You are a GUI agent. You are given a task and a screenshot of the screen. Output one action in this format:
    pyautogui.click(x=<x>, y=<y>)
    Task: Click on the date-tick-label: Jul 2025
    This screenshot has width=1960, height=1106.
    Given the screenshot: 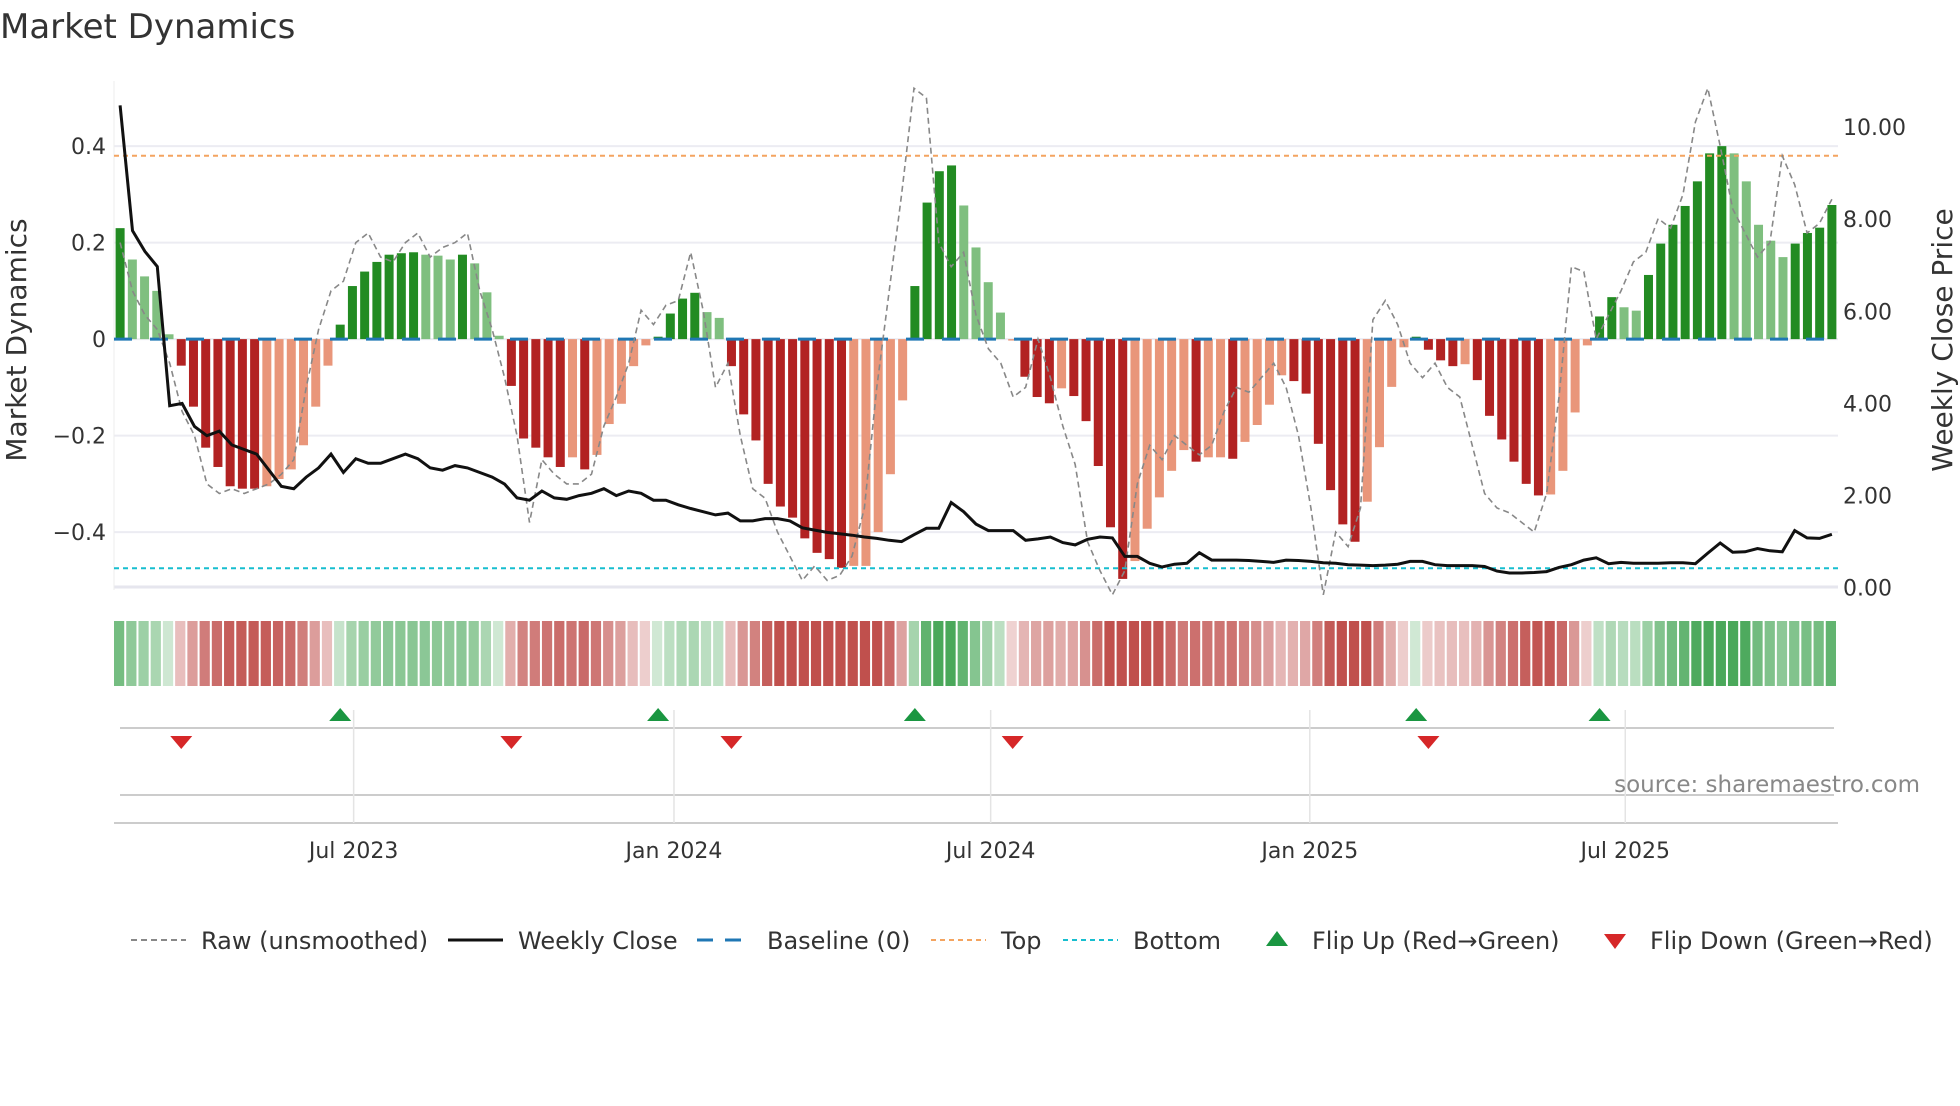 What is the action you would take?
    pyautogui.click(x=1624, y=851)
    